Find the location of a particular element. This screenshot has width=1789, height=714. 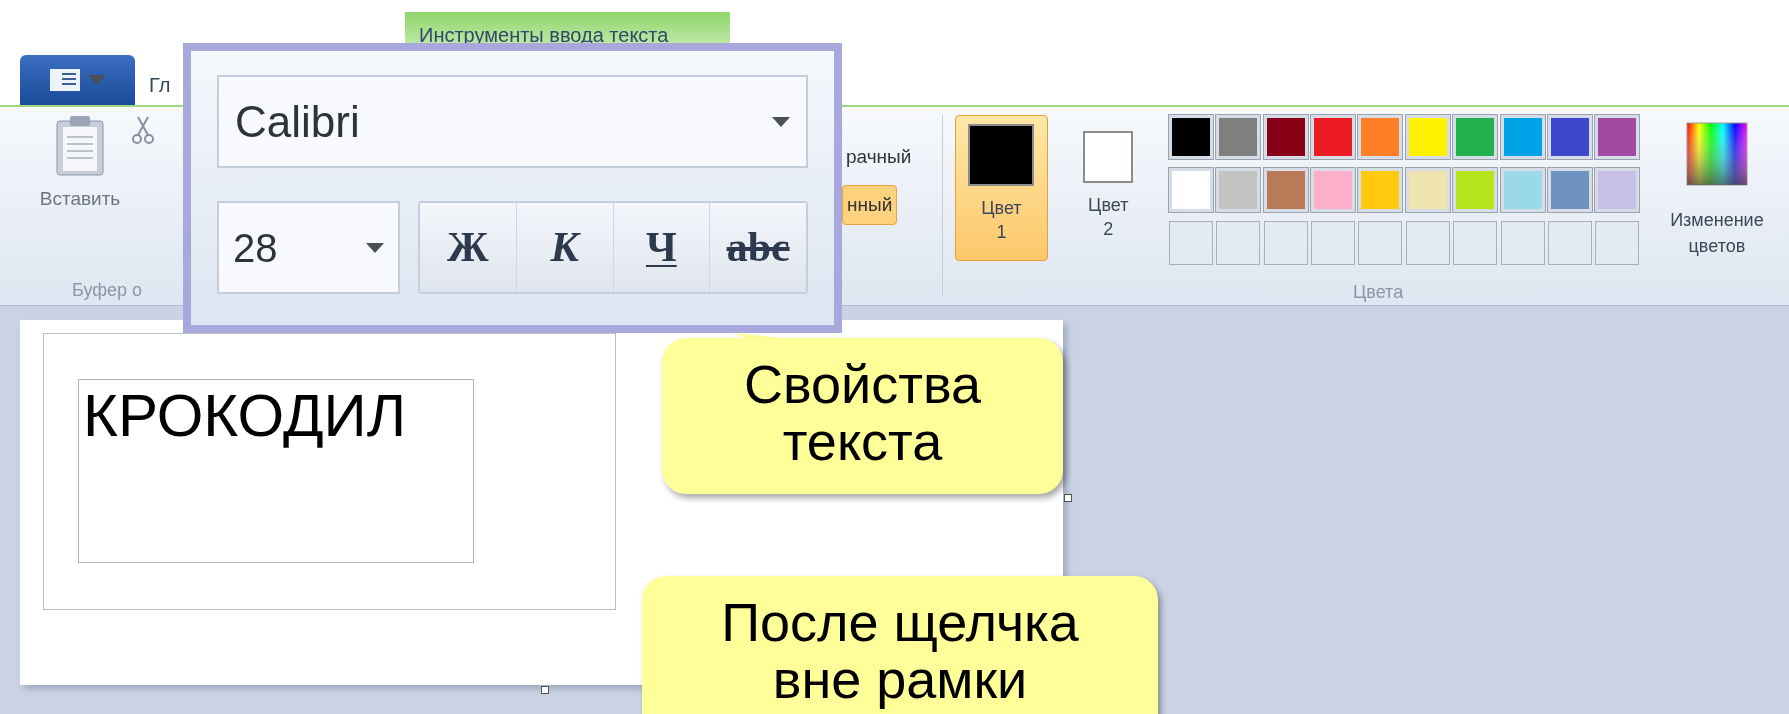

background-option: рачный is located at coordinates (879, 157).